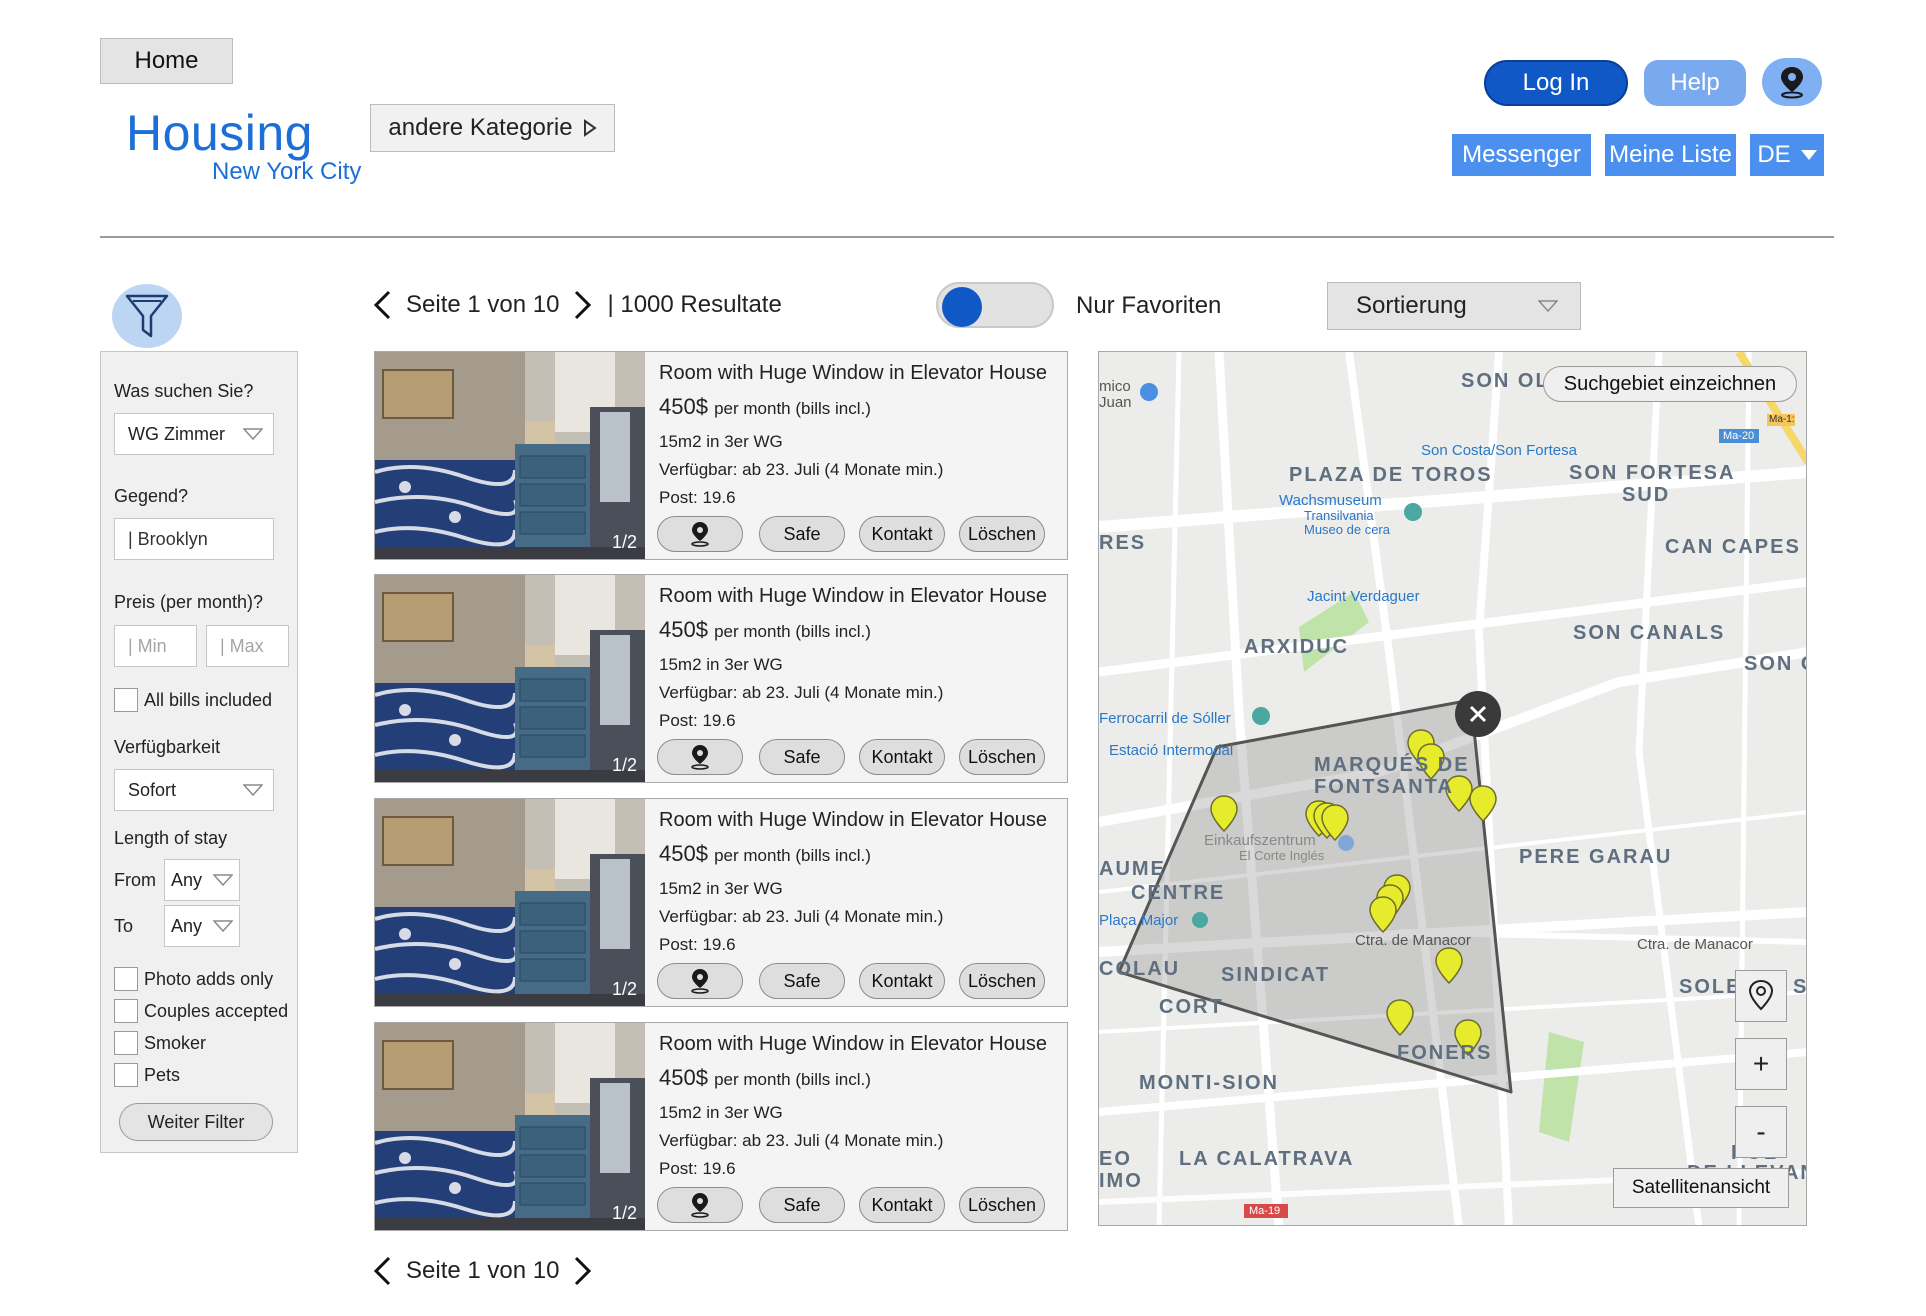 Image resolution: width=1926 pixels, height=1316 pixels. What do you see at coordinates (962, 307) in the screenshot?
I see `toggle-knob` at bounding box center [962, 307].